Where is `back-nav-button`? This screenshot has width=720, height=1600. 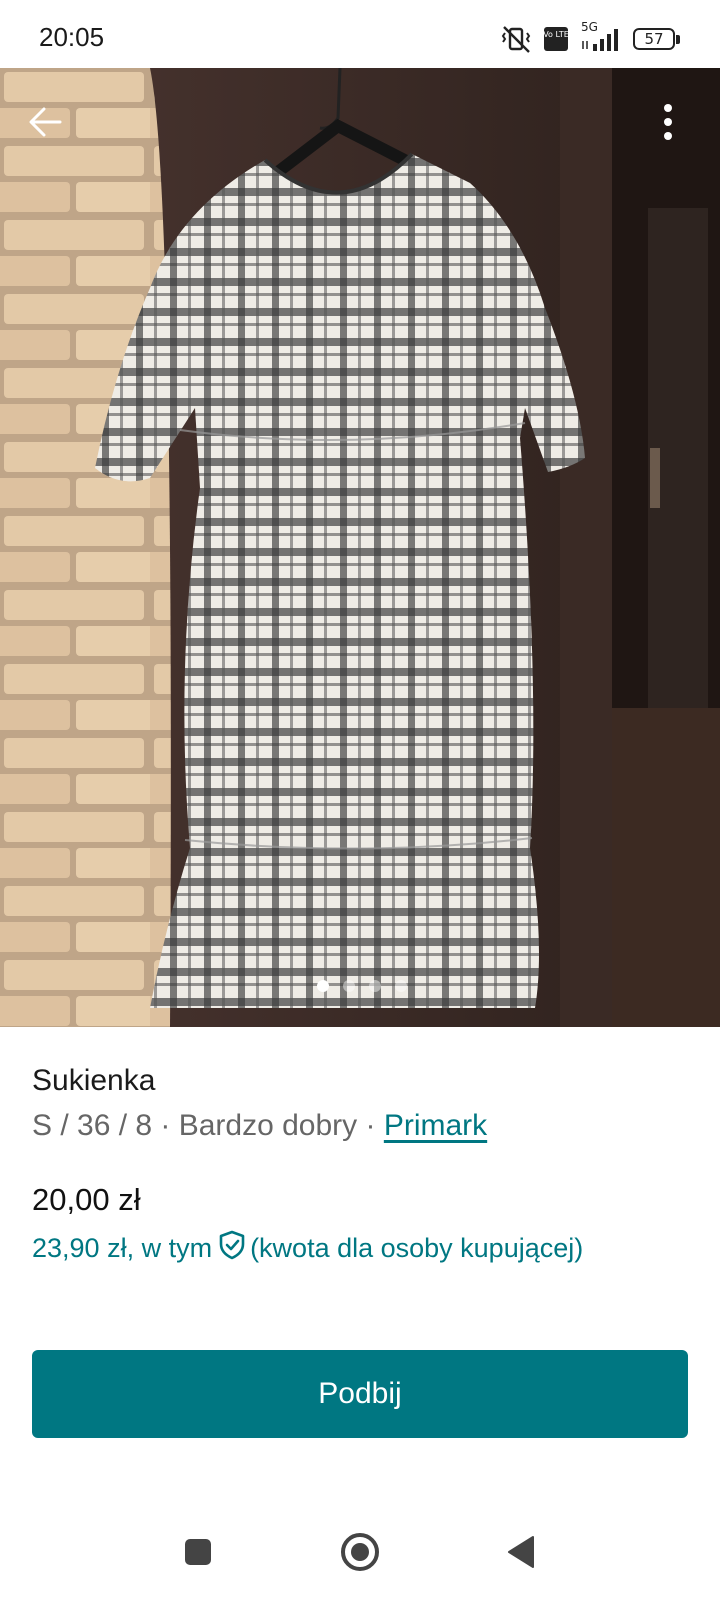
back-nav-button is located at coordinates (522, 1552).